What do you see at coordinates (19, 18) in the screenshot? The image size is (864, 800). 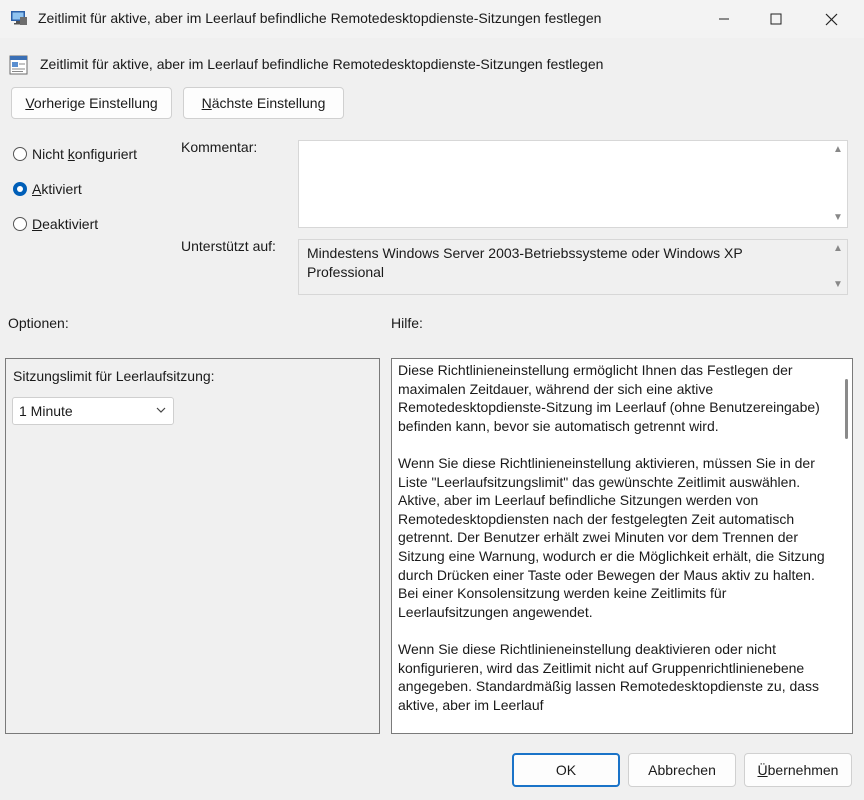 I see `remote-desktop-icon` at bounding box center [19, 18].